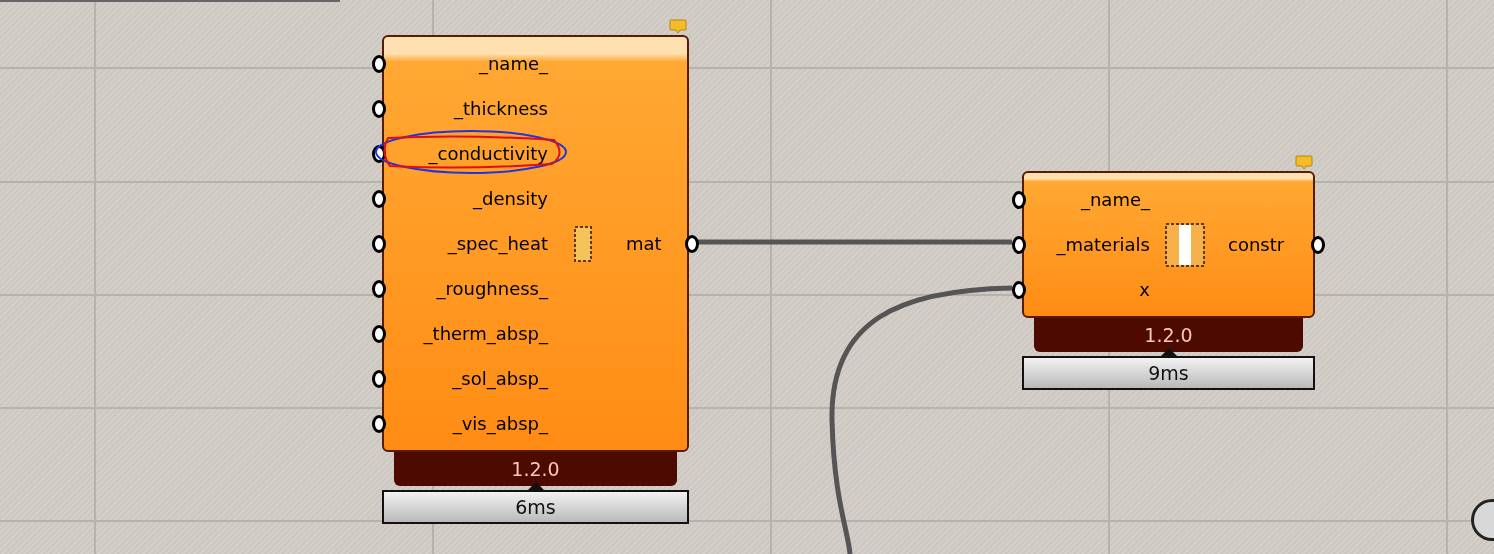 This screenshot has height=554, width=1494. What do you see at coordinates (1482, 520) in the screenshot?
I see `navigation-icon` at bounding box center [1482, 520].